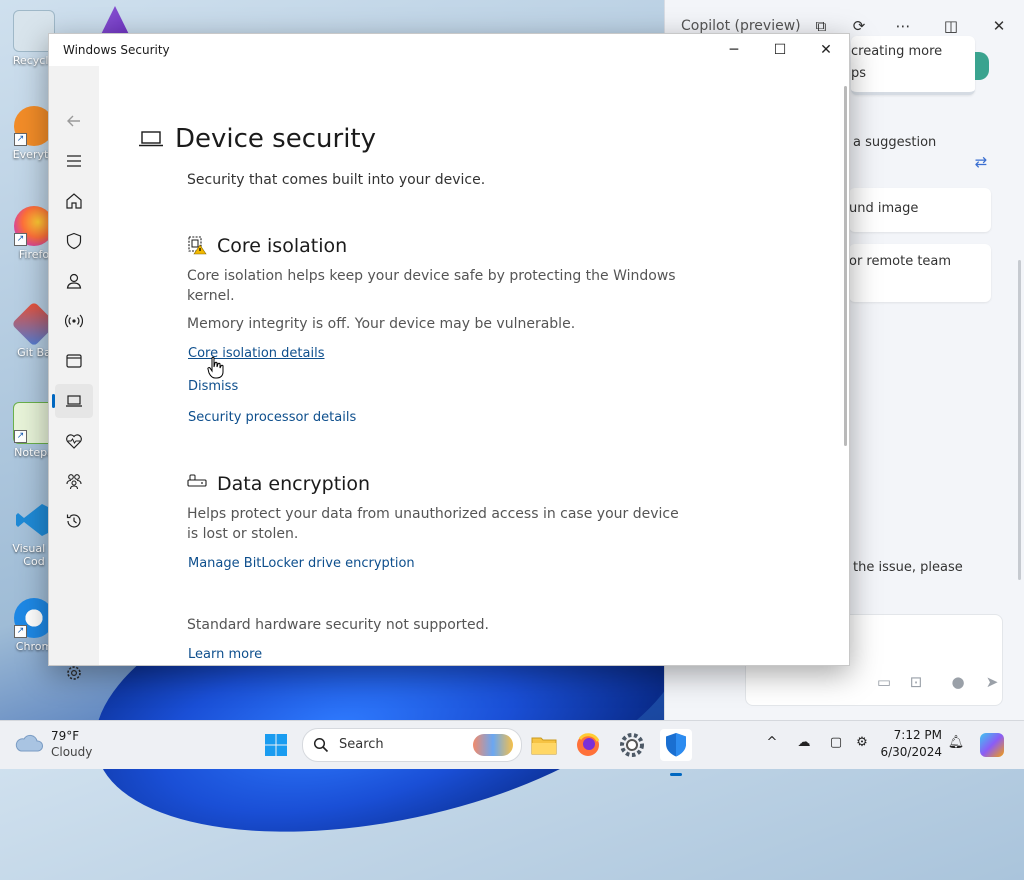 The width and height of the screenshot is (1024, 880). What do you see at coordinates (71, 752) in the screenshot?
I see `weather-condition: Cloudy` at bounding box center [71, 752].